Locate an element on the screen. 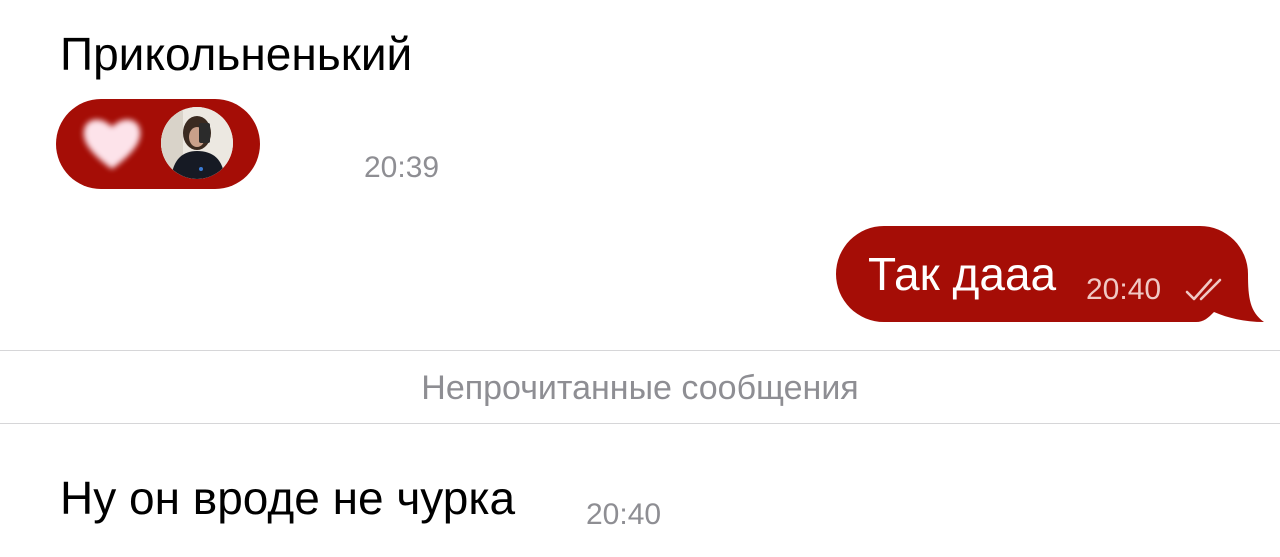 This screenshot has height=557, width=1280. reaction-time: 20:39 is located at coordinates (402, 167).